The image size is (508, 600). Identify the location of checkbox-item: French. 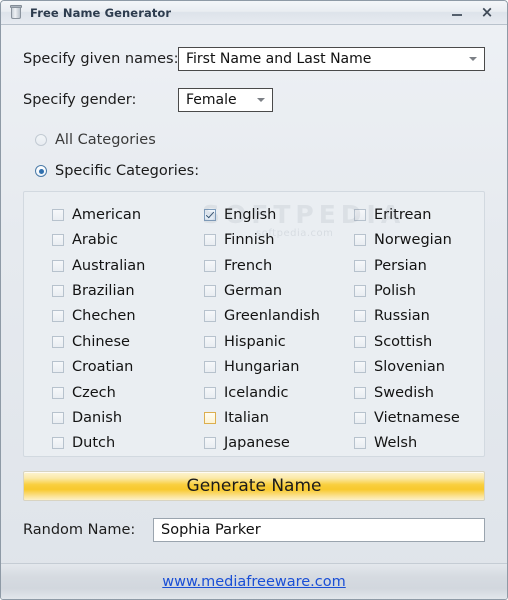
(269, 265).